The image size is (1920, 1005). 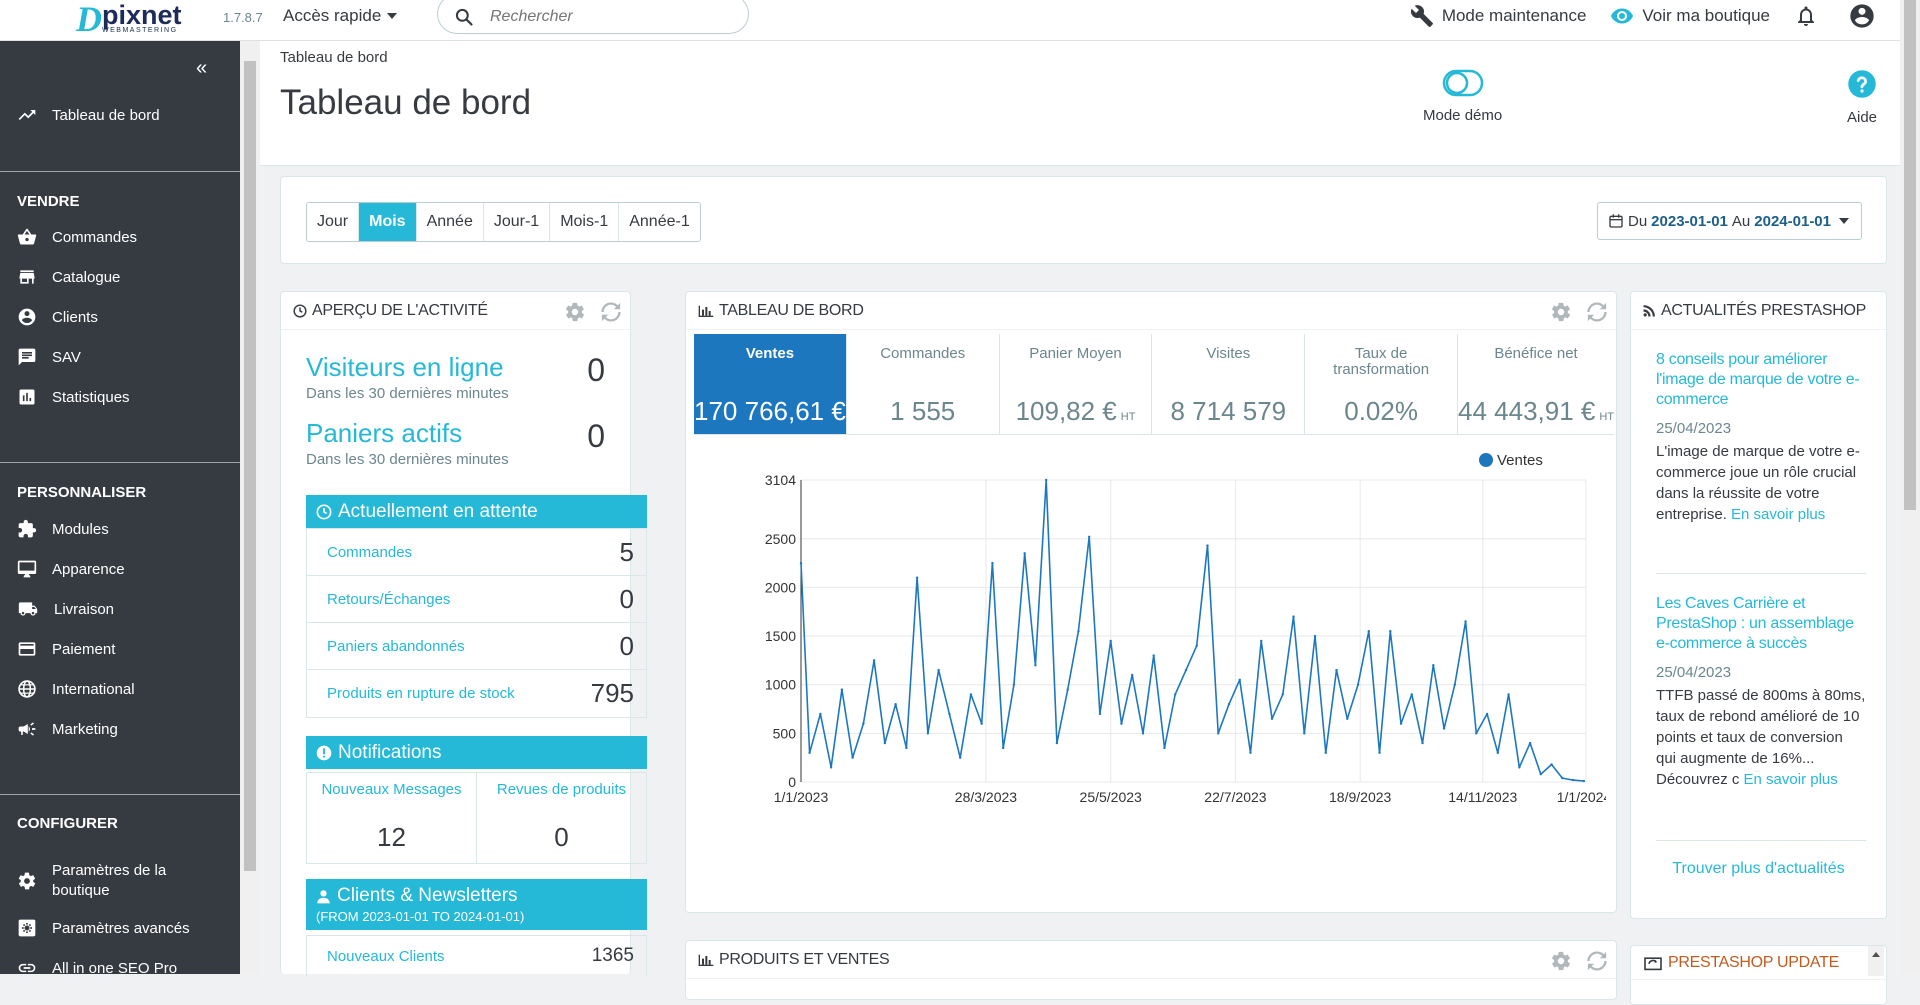 What do you see at coordinates (391, 789) in the screenshot?
I see `new-messages-link: Nouveaux Messages` at bounding box center [391, 789].